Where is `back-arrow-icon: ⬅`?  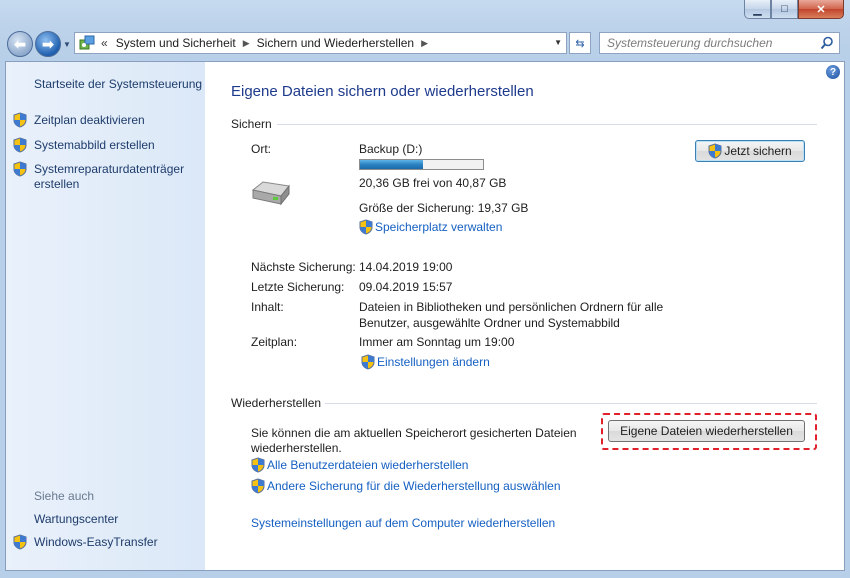
back-arrow-icon: ⬅ is located at coordinates (20, 43).